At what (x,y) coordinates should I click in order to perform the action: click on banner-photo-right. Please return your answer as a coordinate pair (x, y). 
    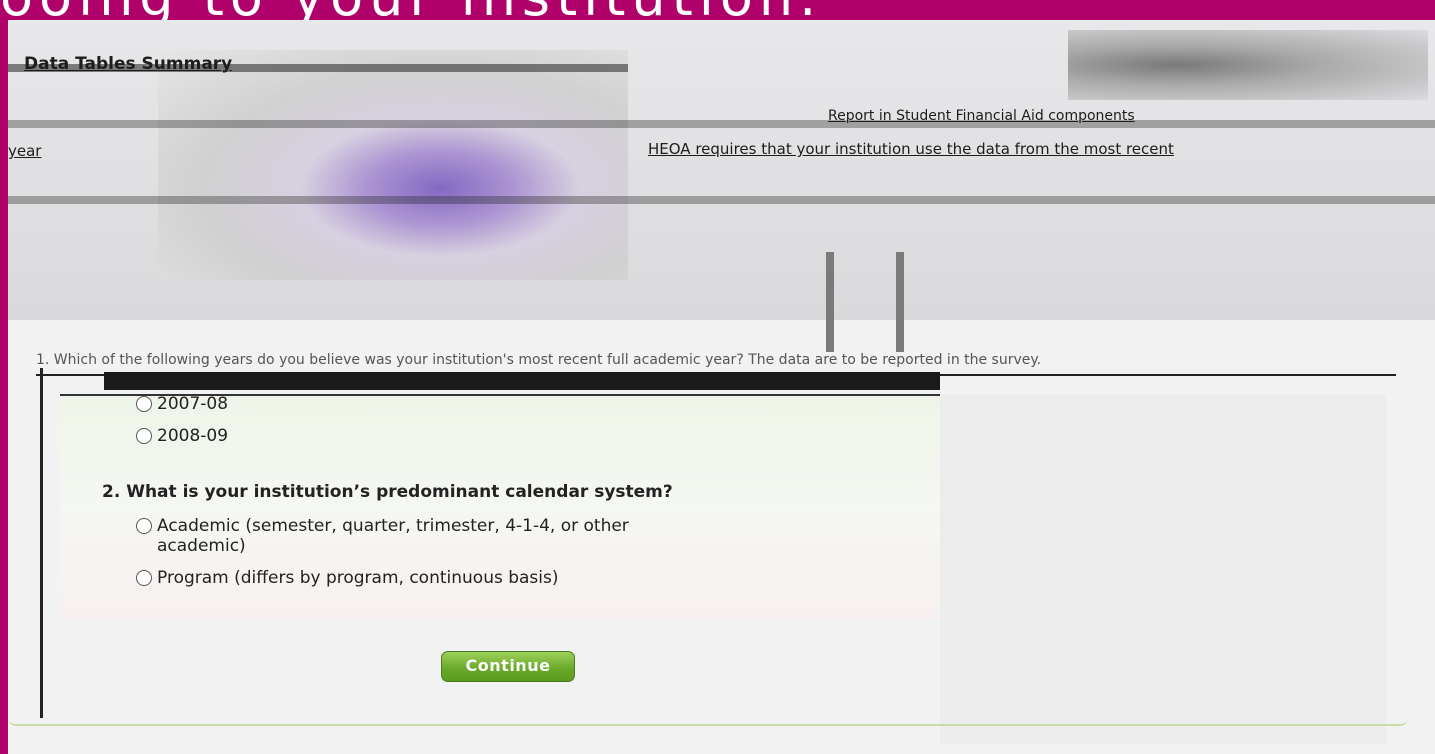
    Looking at the image, I should click on (1248, 65).